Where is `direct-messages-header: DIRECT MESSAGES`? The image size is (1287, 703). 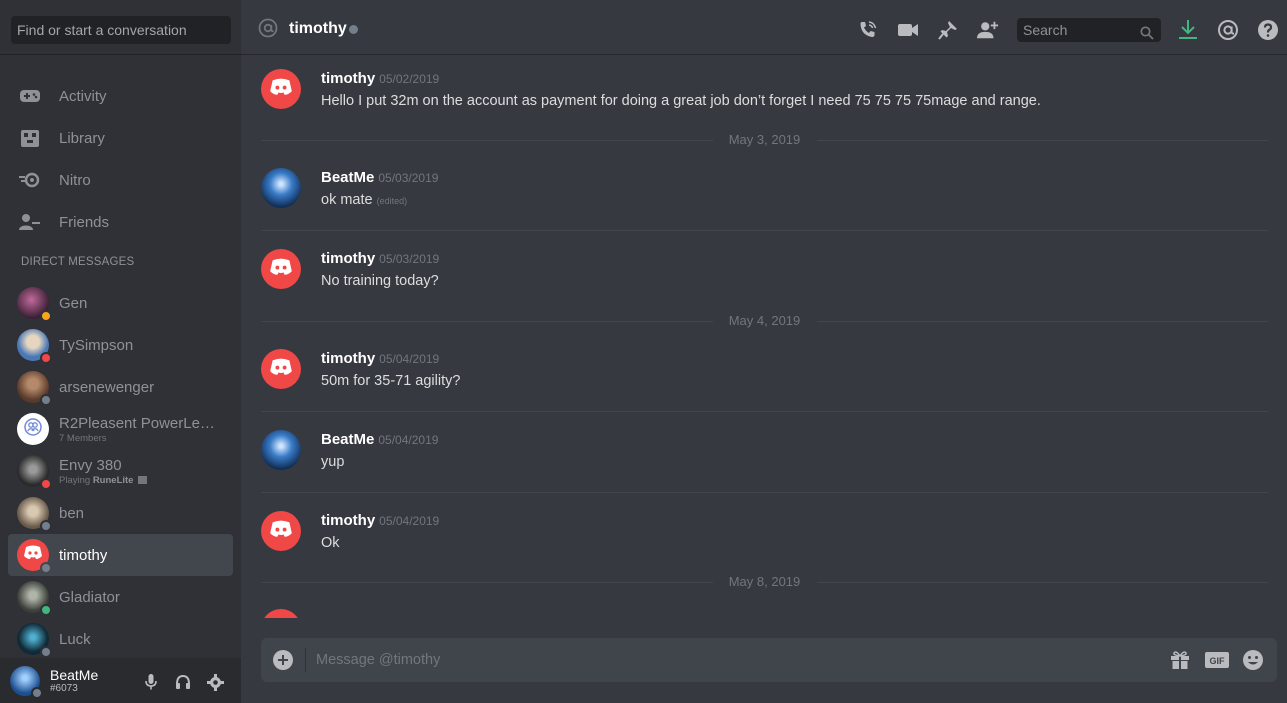 direct-messages-header: DIRECT MESSAGES is located at coordinates (78, 262).